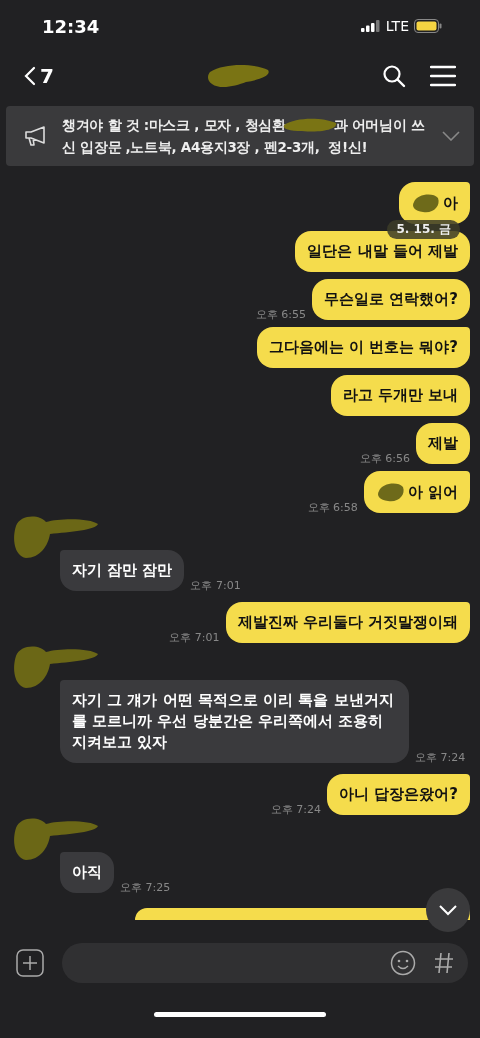 The width and height of the screenshot is (480, 1038). I want to click on sent-message: 라고 두개만 보내, so click(400, 395).